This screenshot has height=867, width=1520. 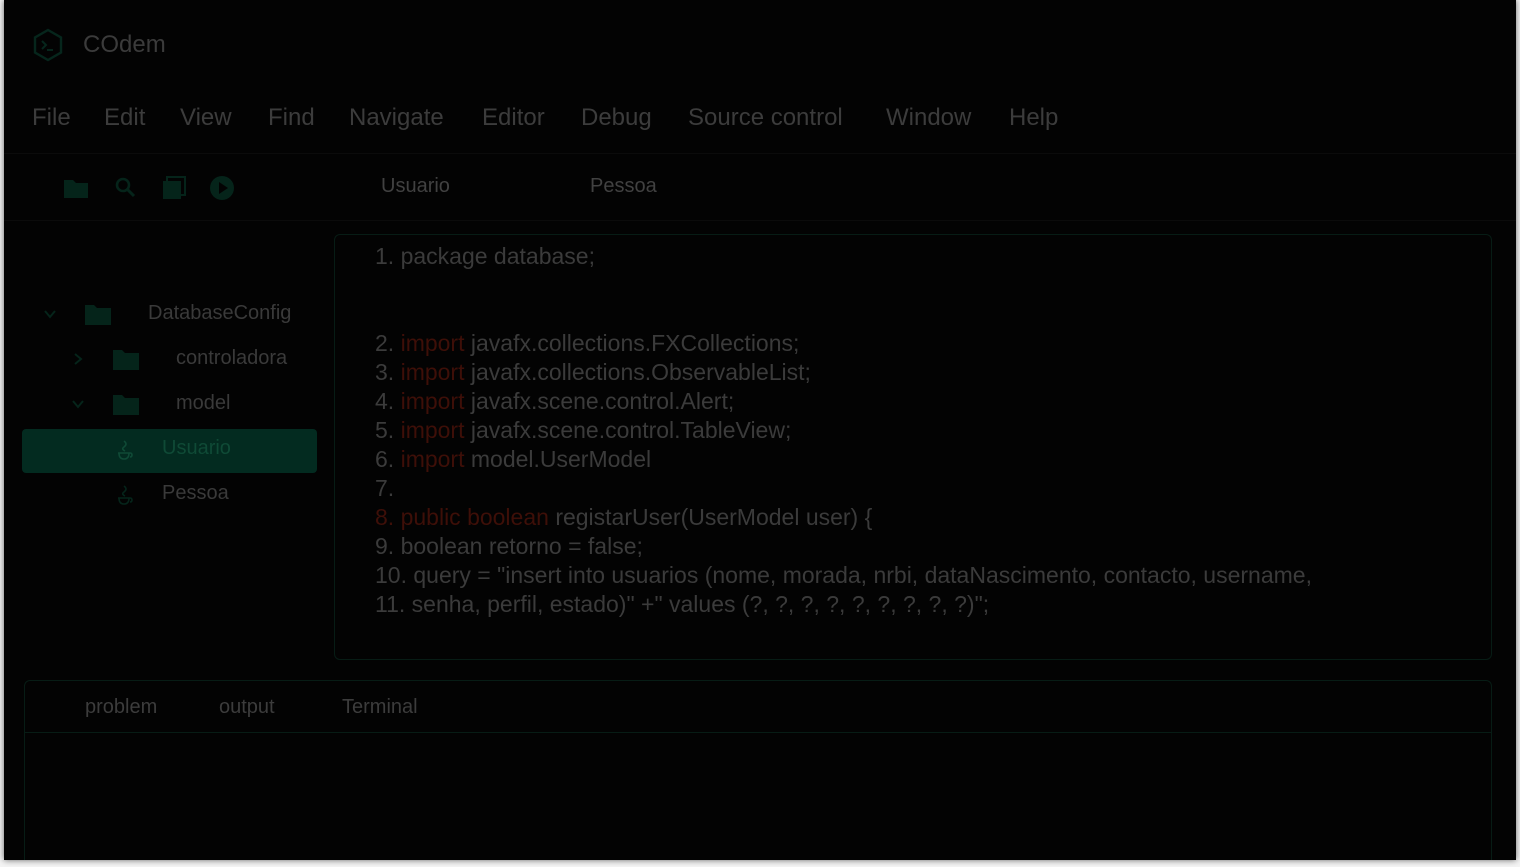 What do you see at coordinates (126, 188) in the screenshot?
I see `search-icon` at bounding box center [126, 188].